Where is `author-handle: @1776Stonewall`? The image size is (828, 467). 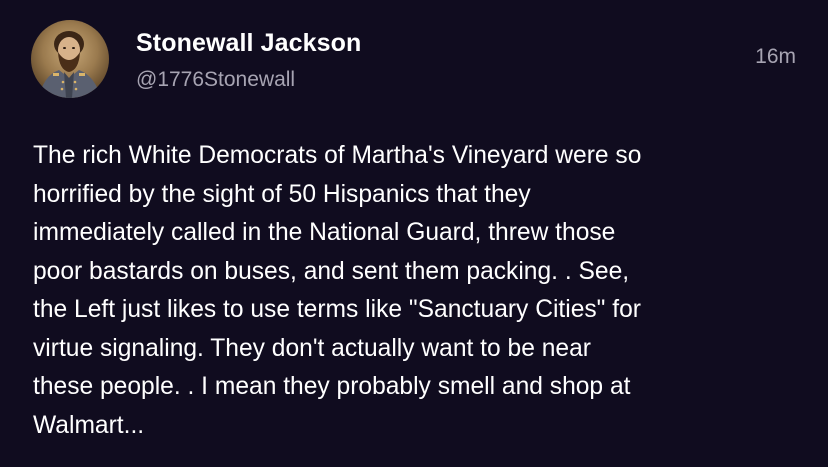 author-handle: @1776Stonewall is located at coordinates (215, 80).